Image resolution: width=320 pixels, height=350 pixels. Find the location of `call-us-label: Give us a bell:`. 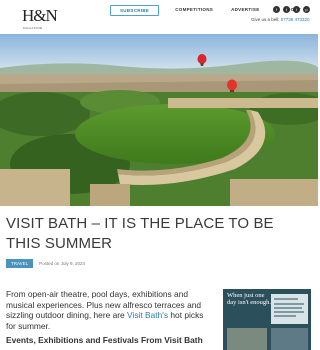

call-us-label: Give us a bell: is located at coordinates (265, 19).